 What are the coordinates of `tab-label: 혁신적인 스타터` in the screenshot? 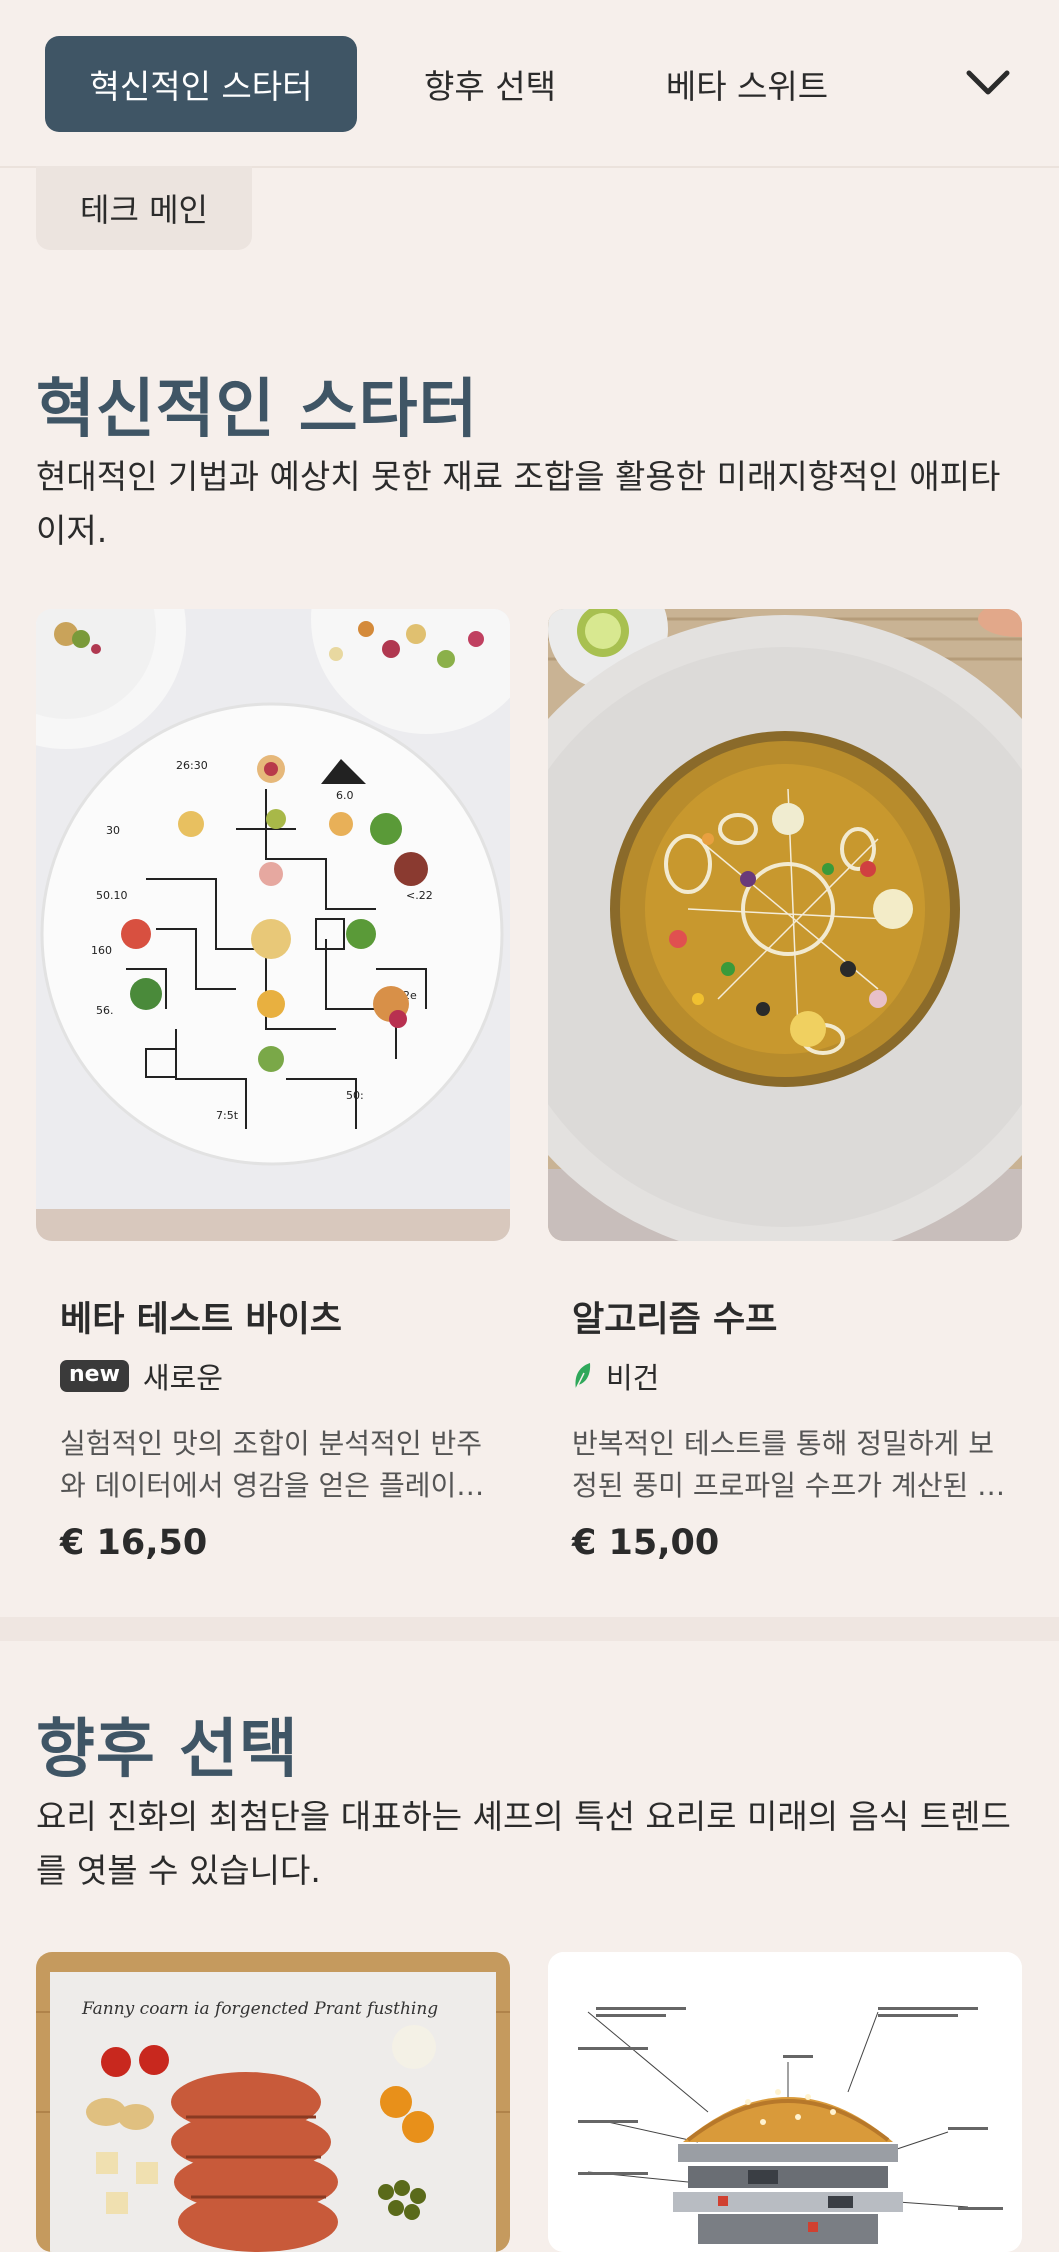 It's located at (201, 86).